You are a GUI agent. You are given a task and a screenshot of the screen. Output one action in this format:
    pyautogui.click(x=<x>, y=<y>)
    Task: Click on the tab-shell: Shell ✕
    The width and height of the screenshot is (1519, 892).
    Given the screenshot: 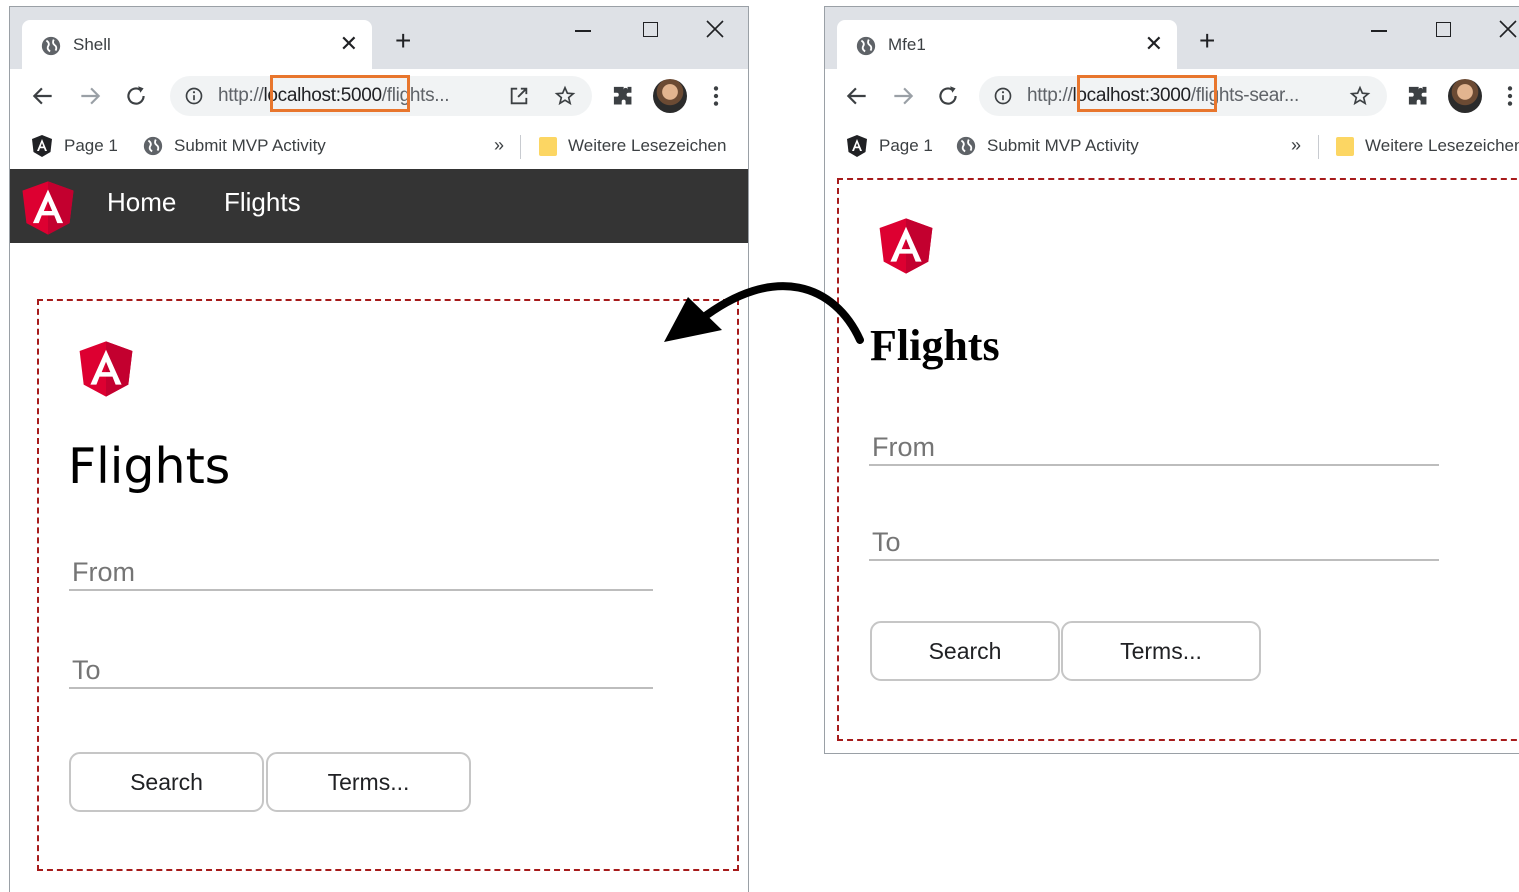 What is the action you would take?
    pyautogui.click(x=197, y=44)
    